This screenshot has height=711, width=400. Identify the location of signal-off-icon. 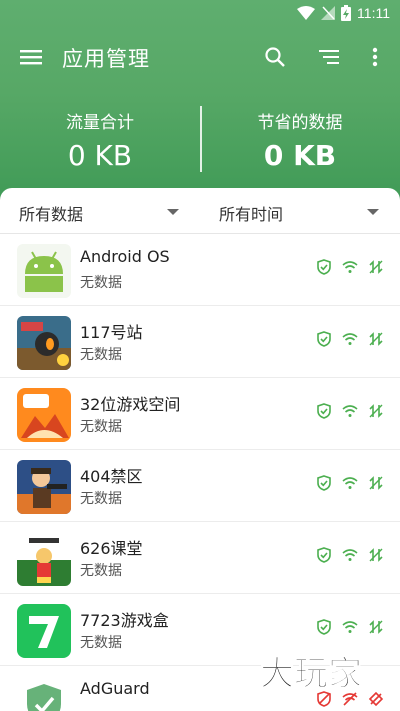
(328, 13).